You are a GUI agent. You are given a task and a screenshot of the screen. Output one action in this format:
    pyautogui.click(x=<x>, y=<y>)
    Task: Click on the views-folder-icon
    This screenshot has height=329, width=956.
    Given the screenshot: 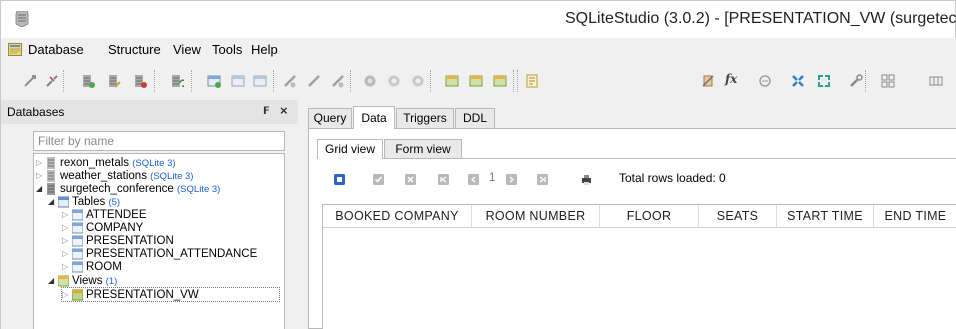 What is the action you would take?
    pyautogui.click(x=63, y=281)
    